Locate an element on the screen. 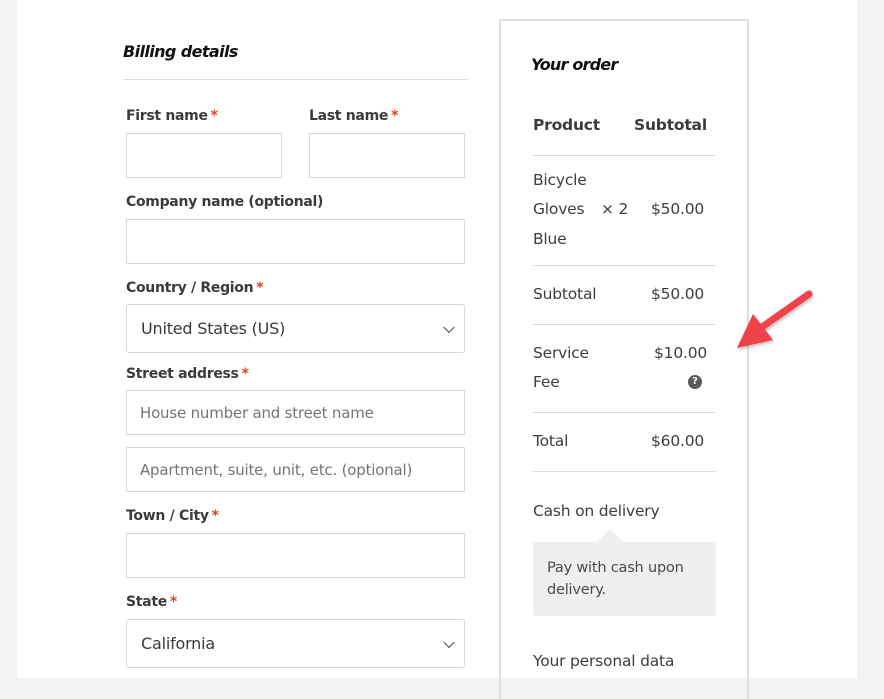 The image size is (884, 699). street-address-line1-input: House number and street name is located at coordinates (295, 412).